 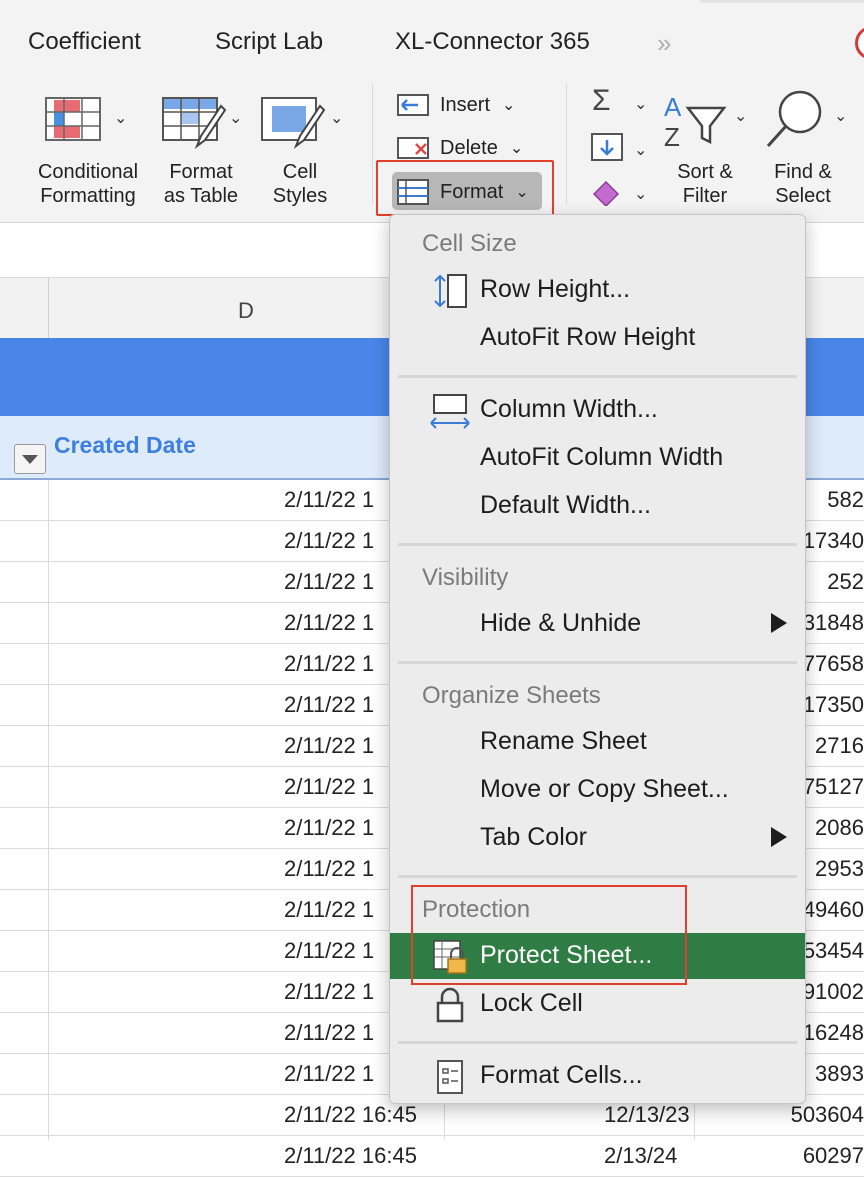 I want to click on number-cell: 503604, so click(x=827, y=1115).